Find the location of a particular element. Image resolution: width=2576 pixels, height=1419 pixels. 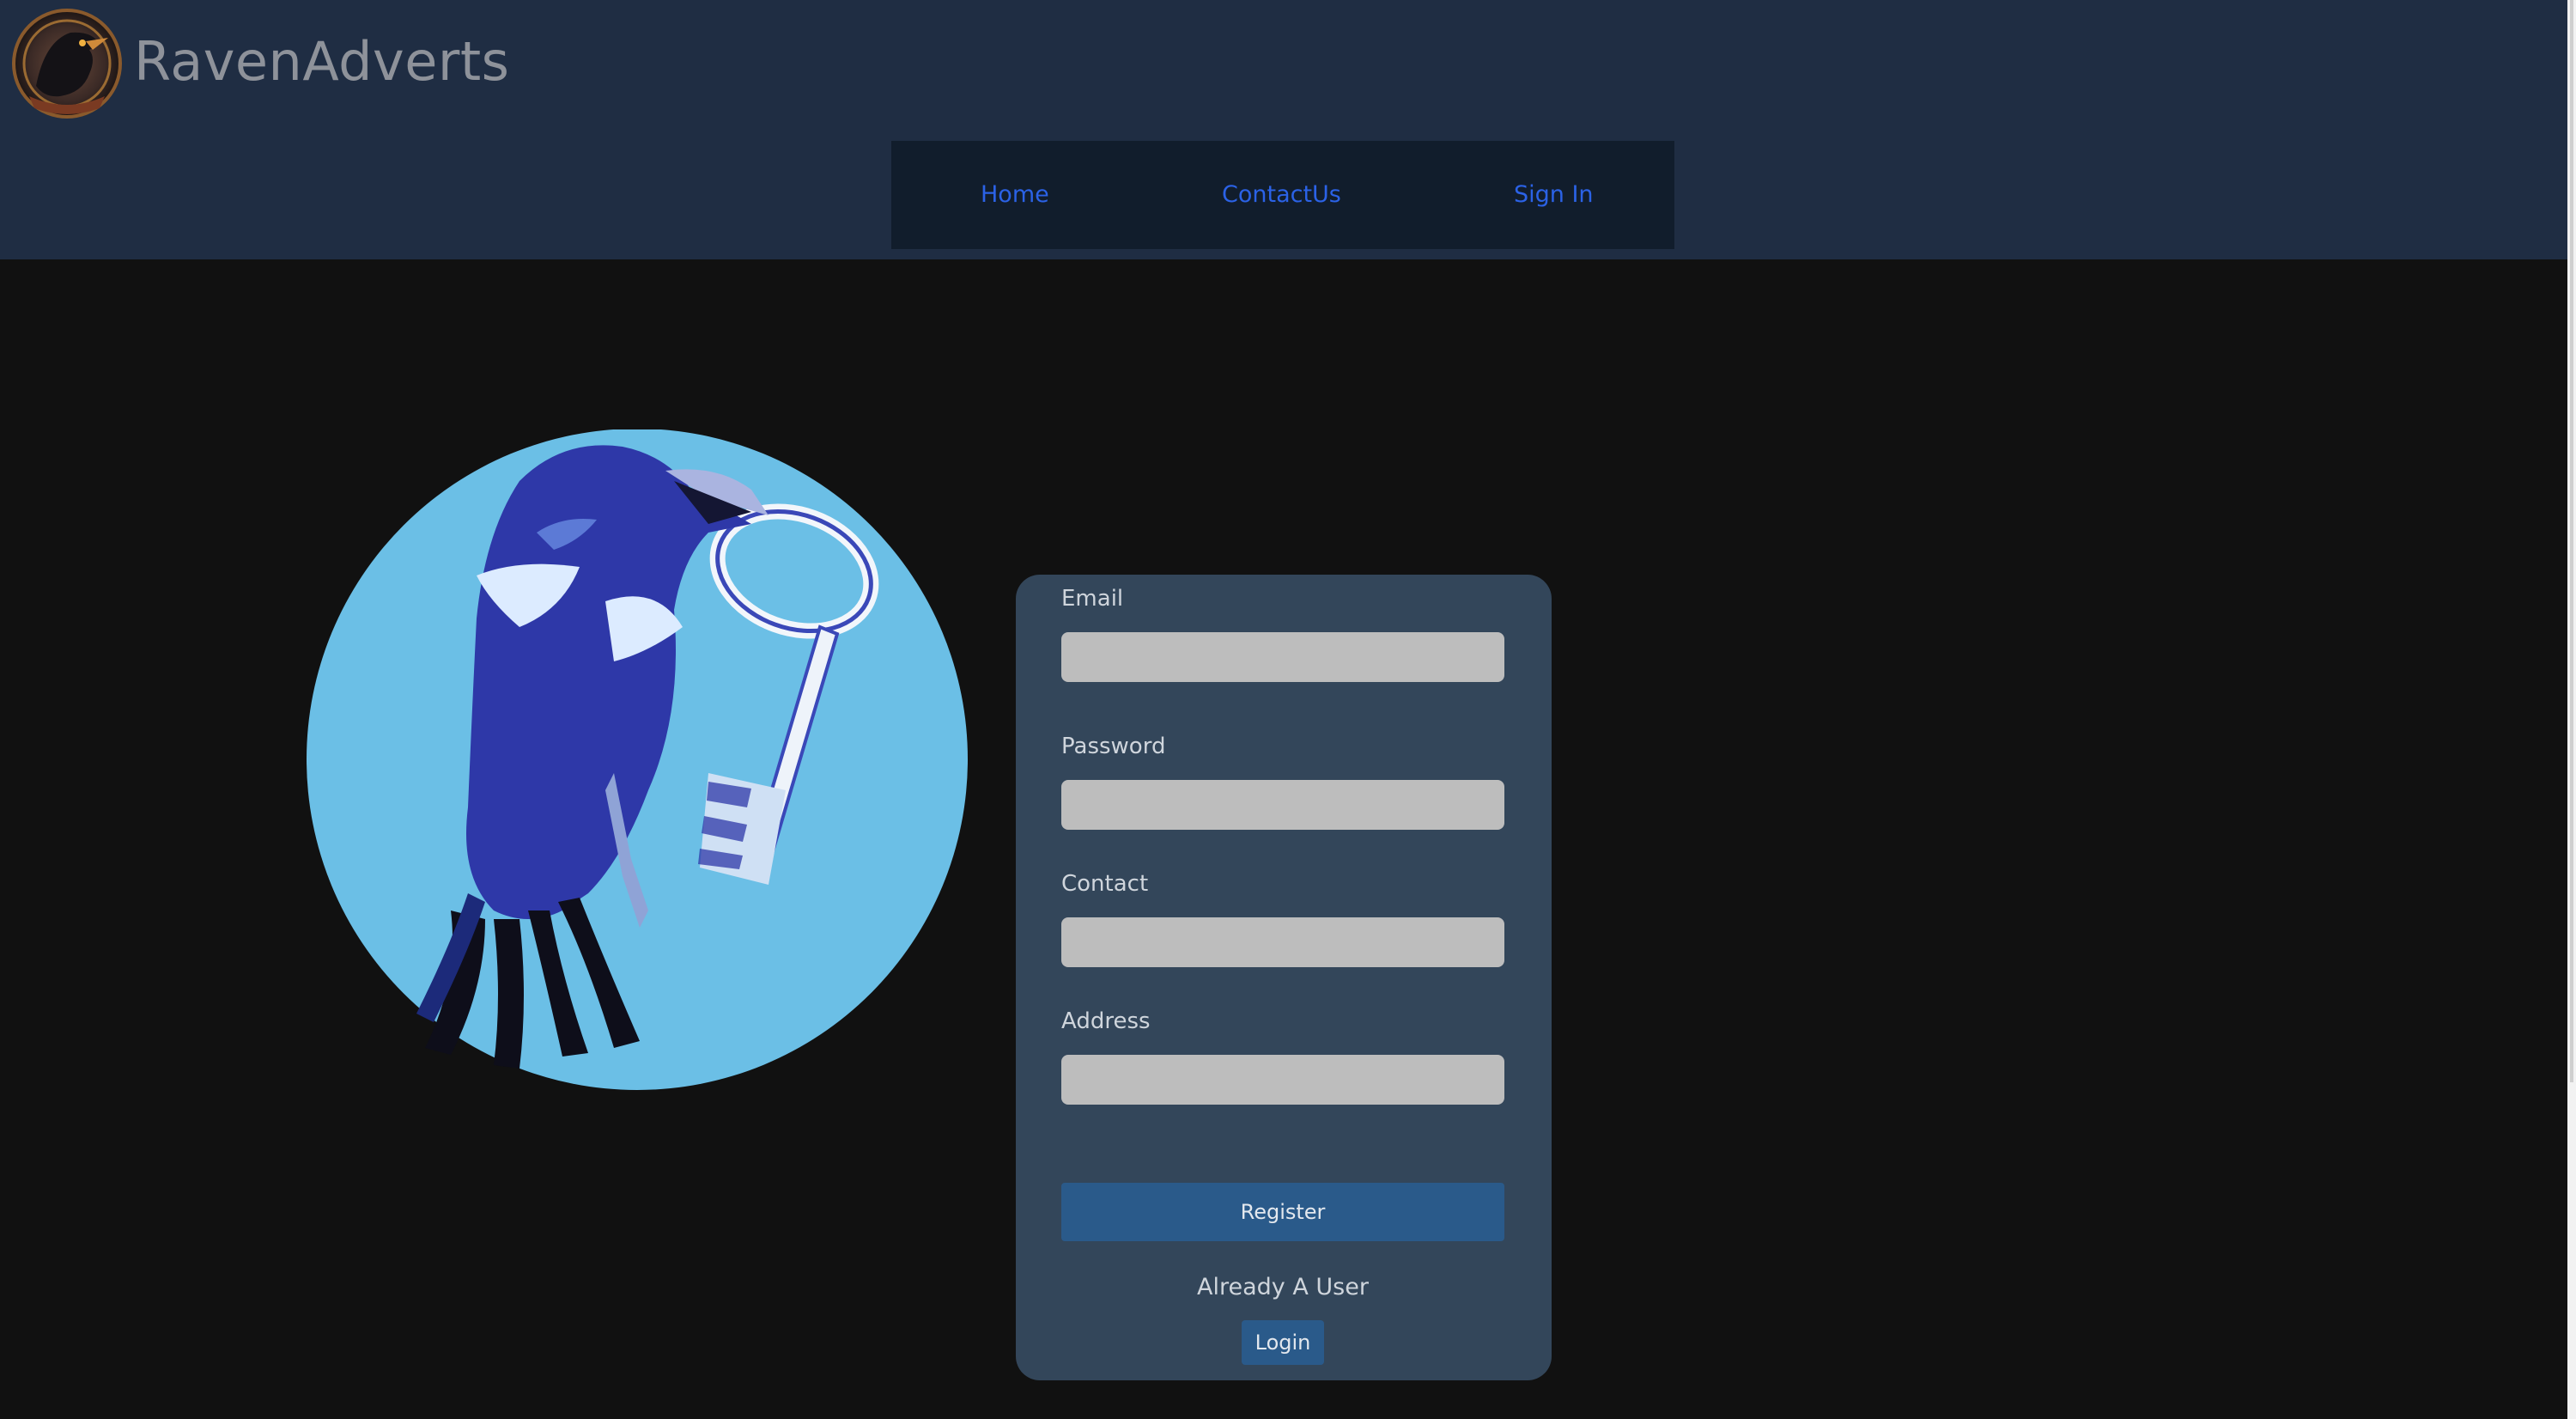

page-scrollbar-thumb is located at coordinates (2572, 541).